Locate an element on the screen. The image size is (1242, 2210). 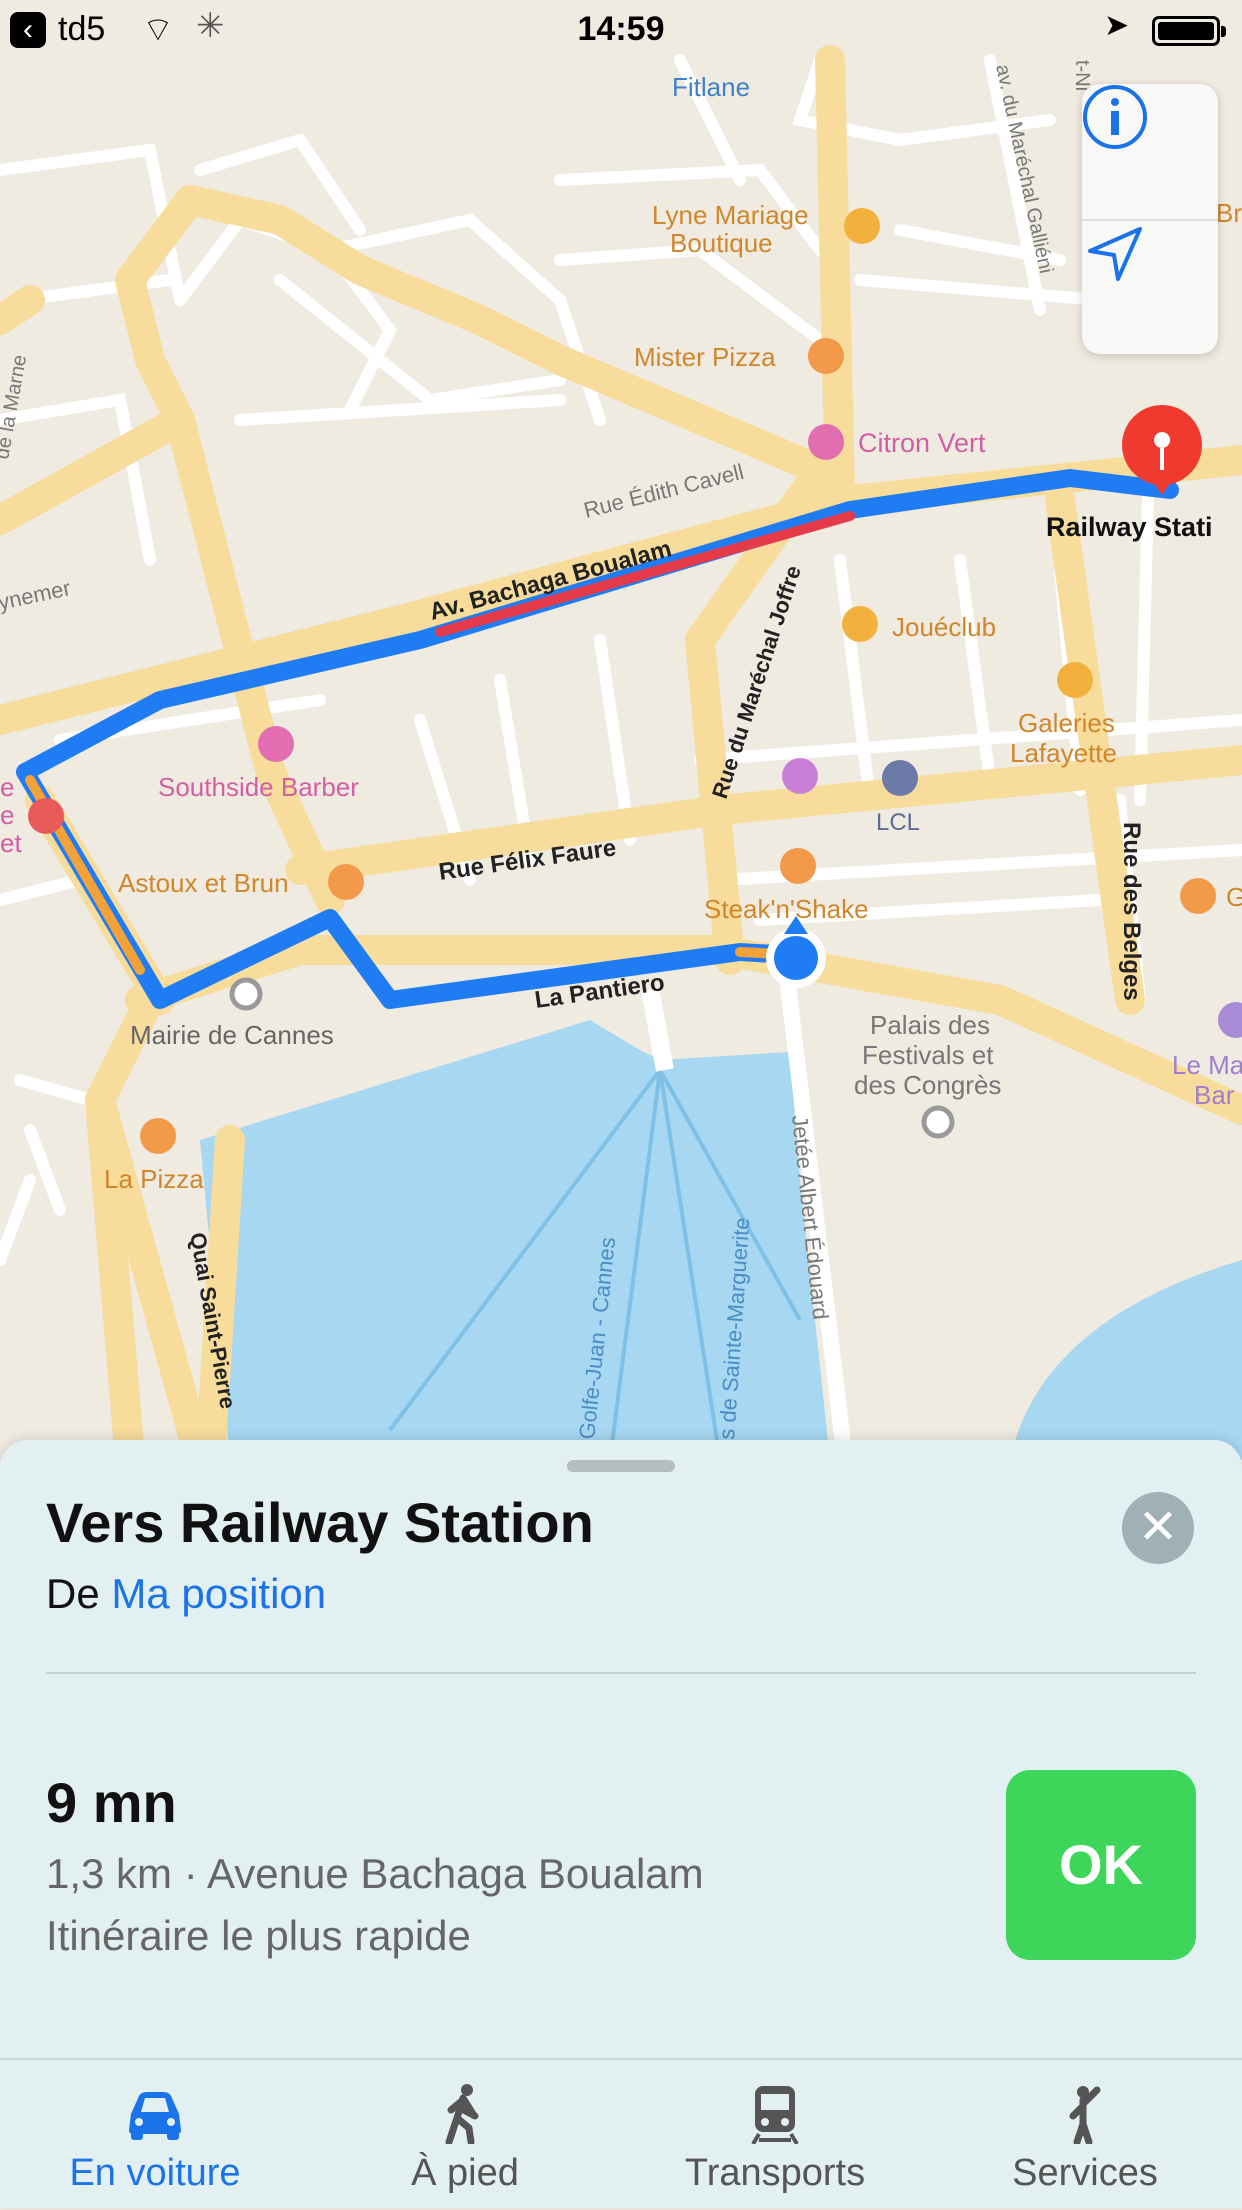
taxi-hail-icon is located at coordinates (1085, 2115).